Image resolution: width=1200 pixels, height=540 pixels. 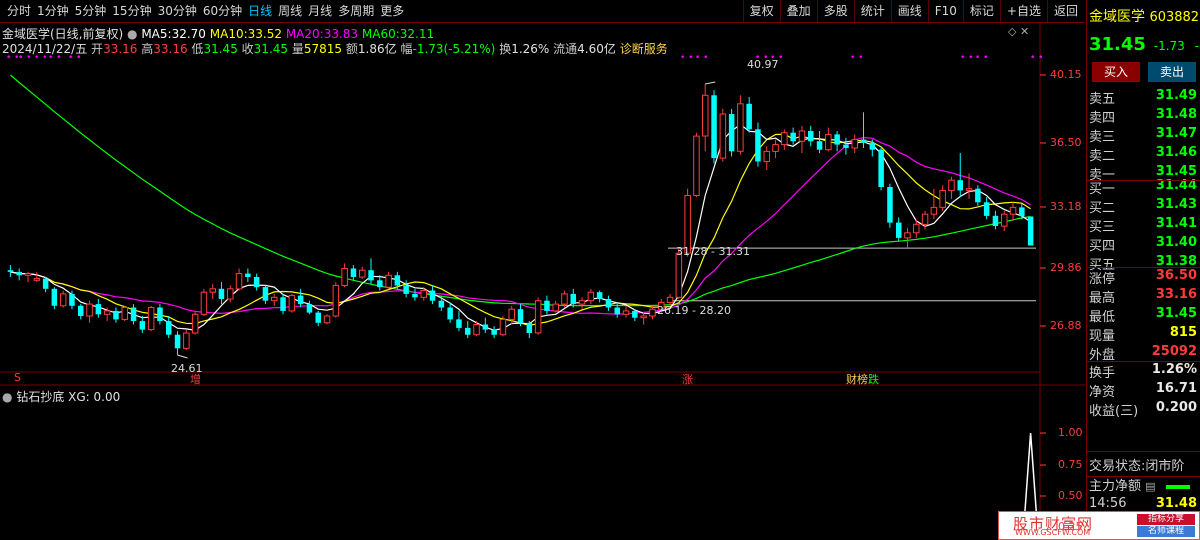 What do you see at coordinates (147, 49) in the screenshot?
I see `high-label: 高` at bounding box center [147, 49].